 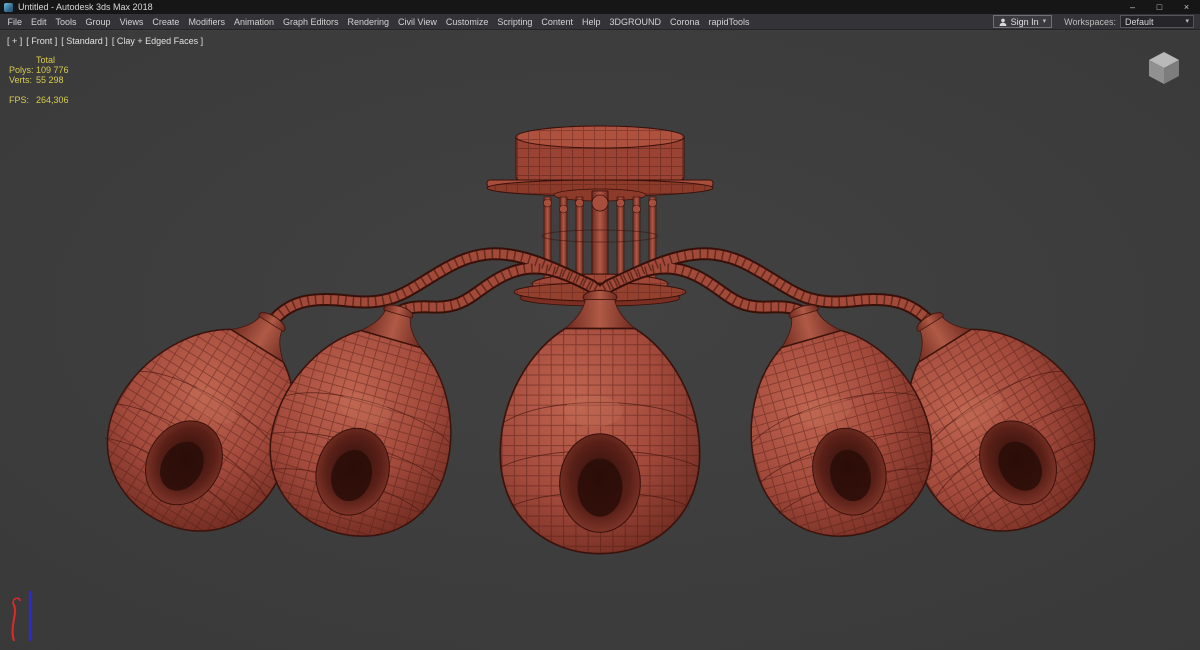 I want to click on stats-polys-label: Polys:, so click(x=21, y=70).